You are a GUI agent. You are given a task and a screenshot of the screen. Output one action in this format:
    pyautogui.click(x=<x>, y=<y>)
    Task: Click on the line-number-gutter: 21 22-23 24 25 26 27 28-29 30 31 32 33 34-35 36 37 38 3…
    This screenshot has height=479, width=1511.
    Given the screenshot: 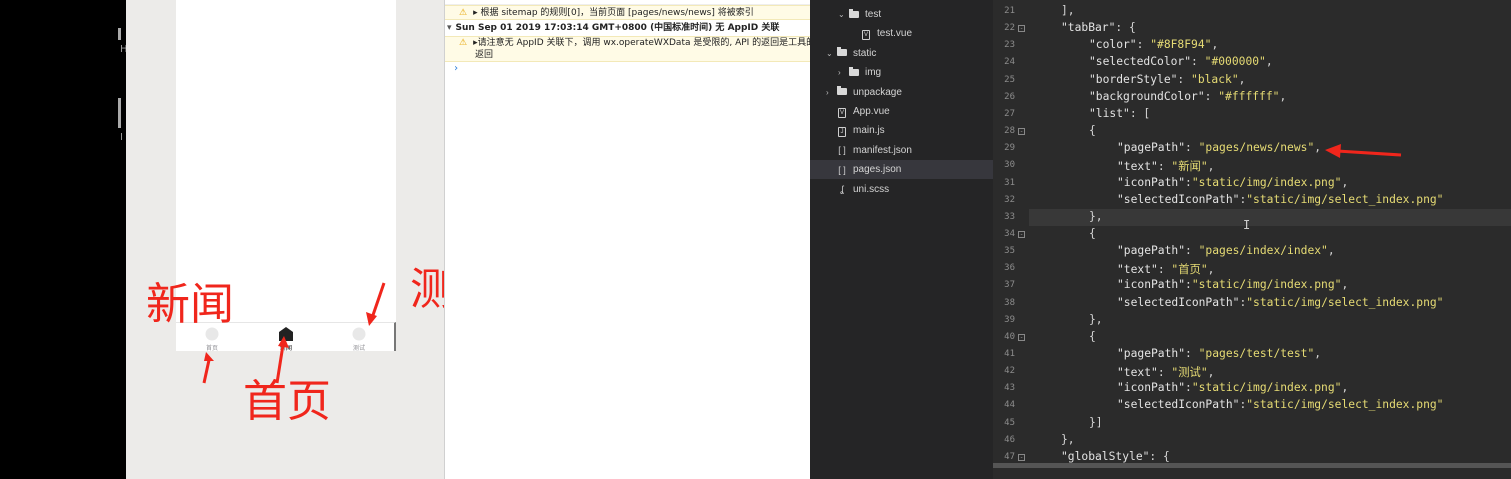 What is the action you would take?
    pyautogui.click(x=1011, y=239)
    